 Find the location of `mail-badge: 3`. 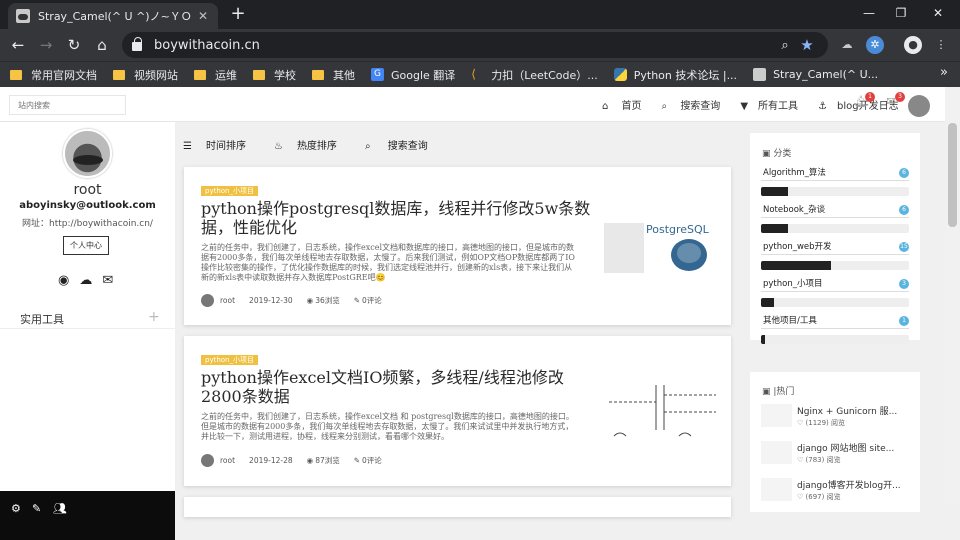

mail-badge: 3 is located at coordinates (900, 97).